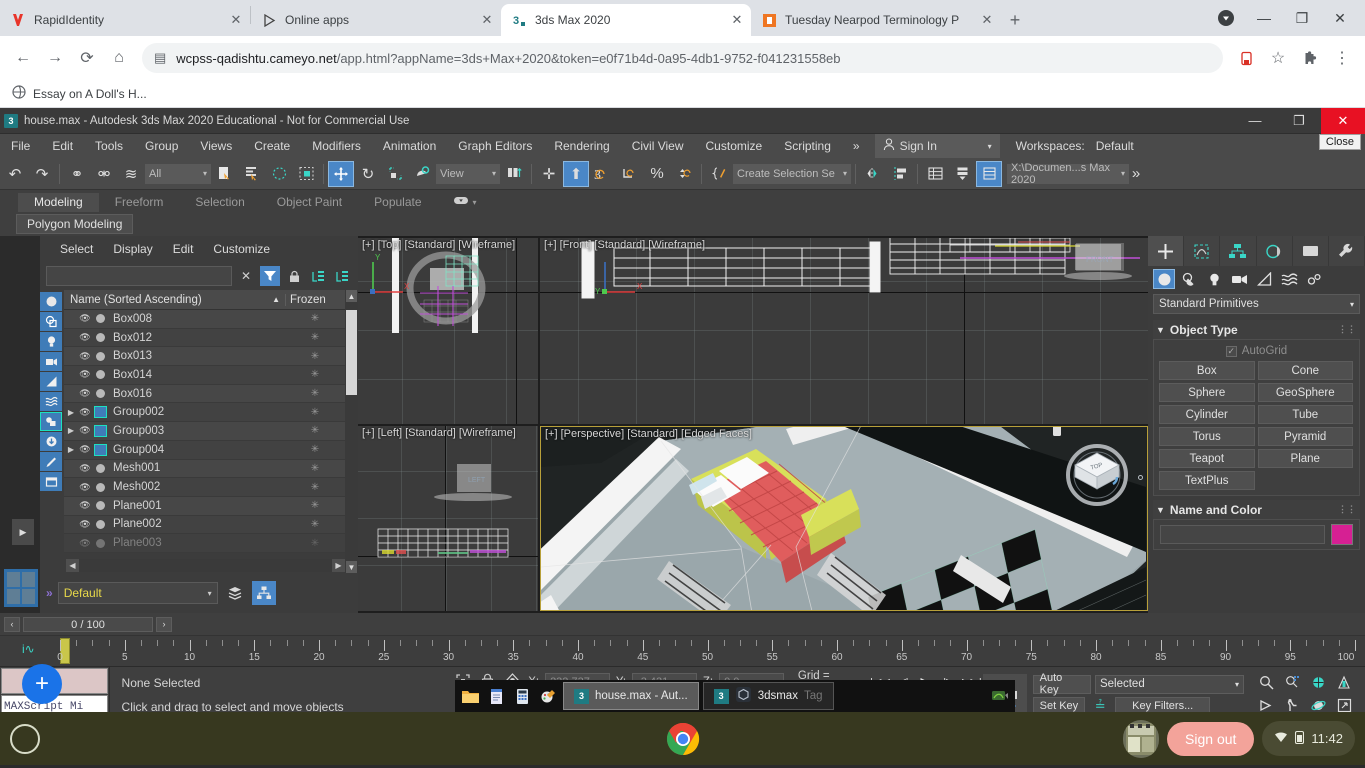 The width and height of the screenshot is (1365, 768). I want to click on chevron-down-icon: ▾, so click(990, 146).